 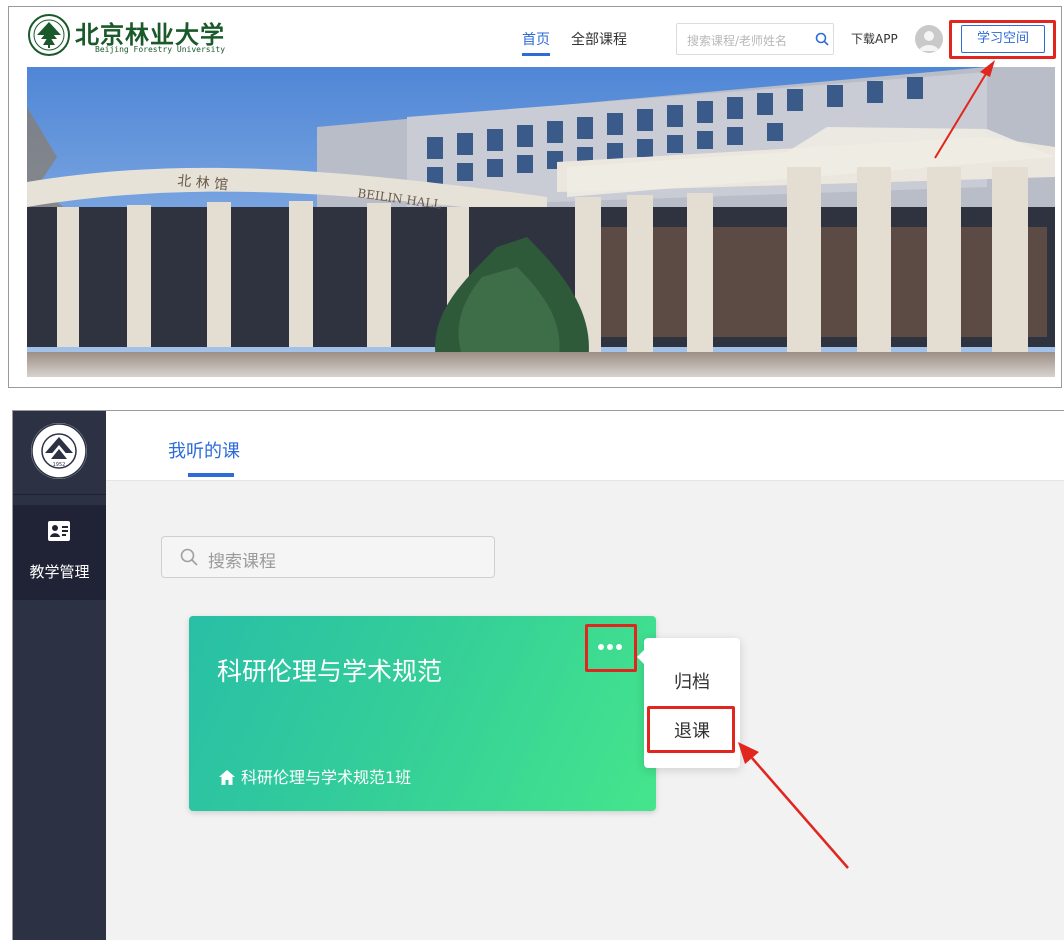 What do you see at coordinates (59, 451) in the screenshot?
I see `university-seal-icon: 1952` at bounding box center [59, 451].